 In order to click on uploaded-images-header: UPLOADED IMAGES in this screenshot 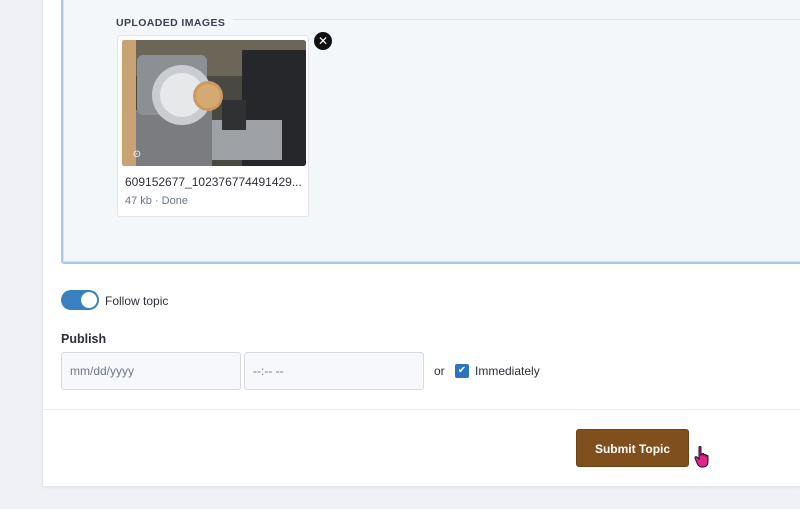, I will do `click(458, 21)`.